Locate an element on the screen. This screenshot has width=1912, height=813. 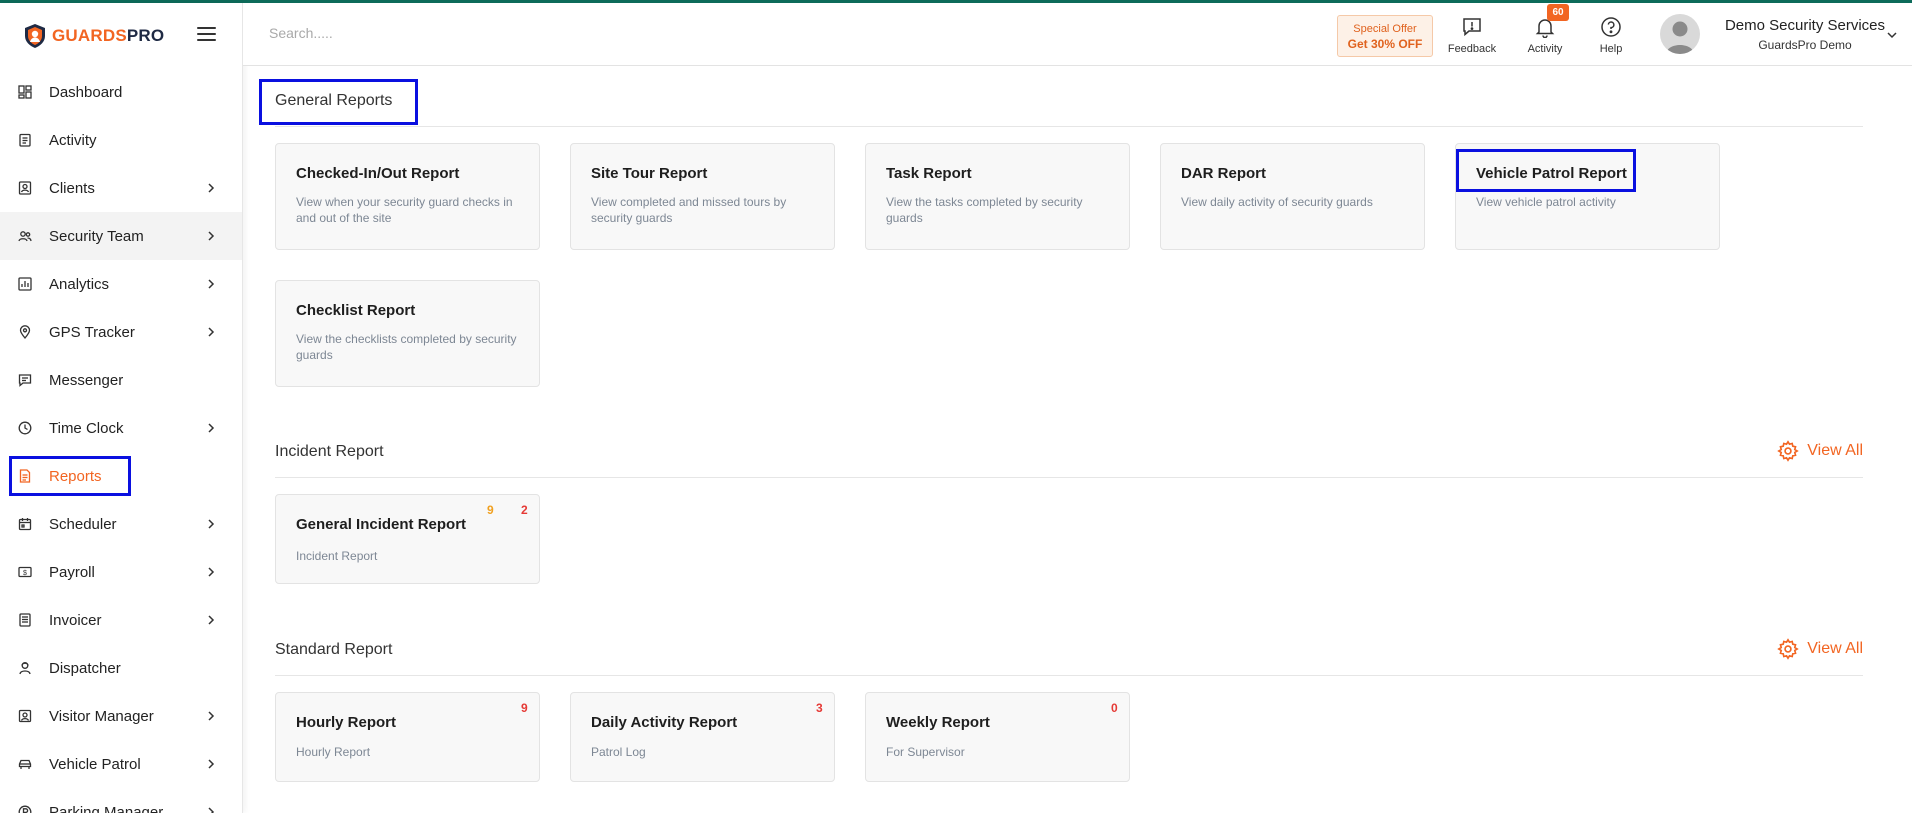
sidebar-item-invoicer: Invoicer is located at coordinates (121, 620).